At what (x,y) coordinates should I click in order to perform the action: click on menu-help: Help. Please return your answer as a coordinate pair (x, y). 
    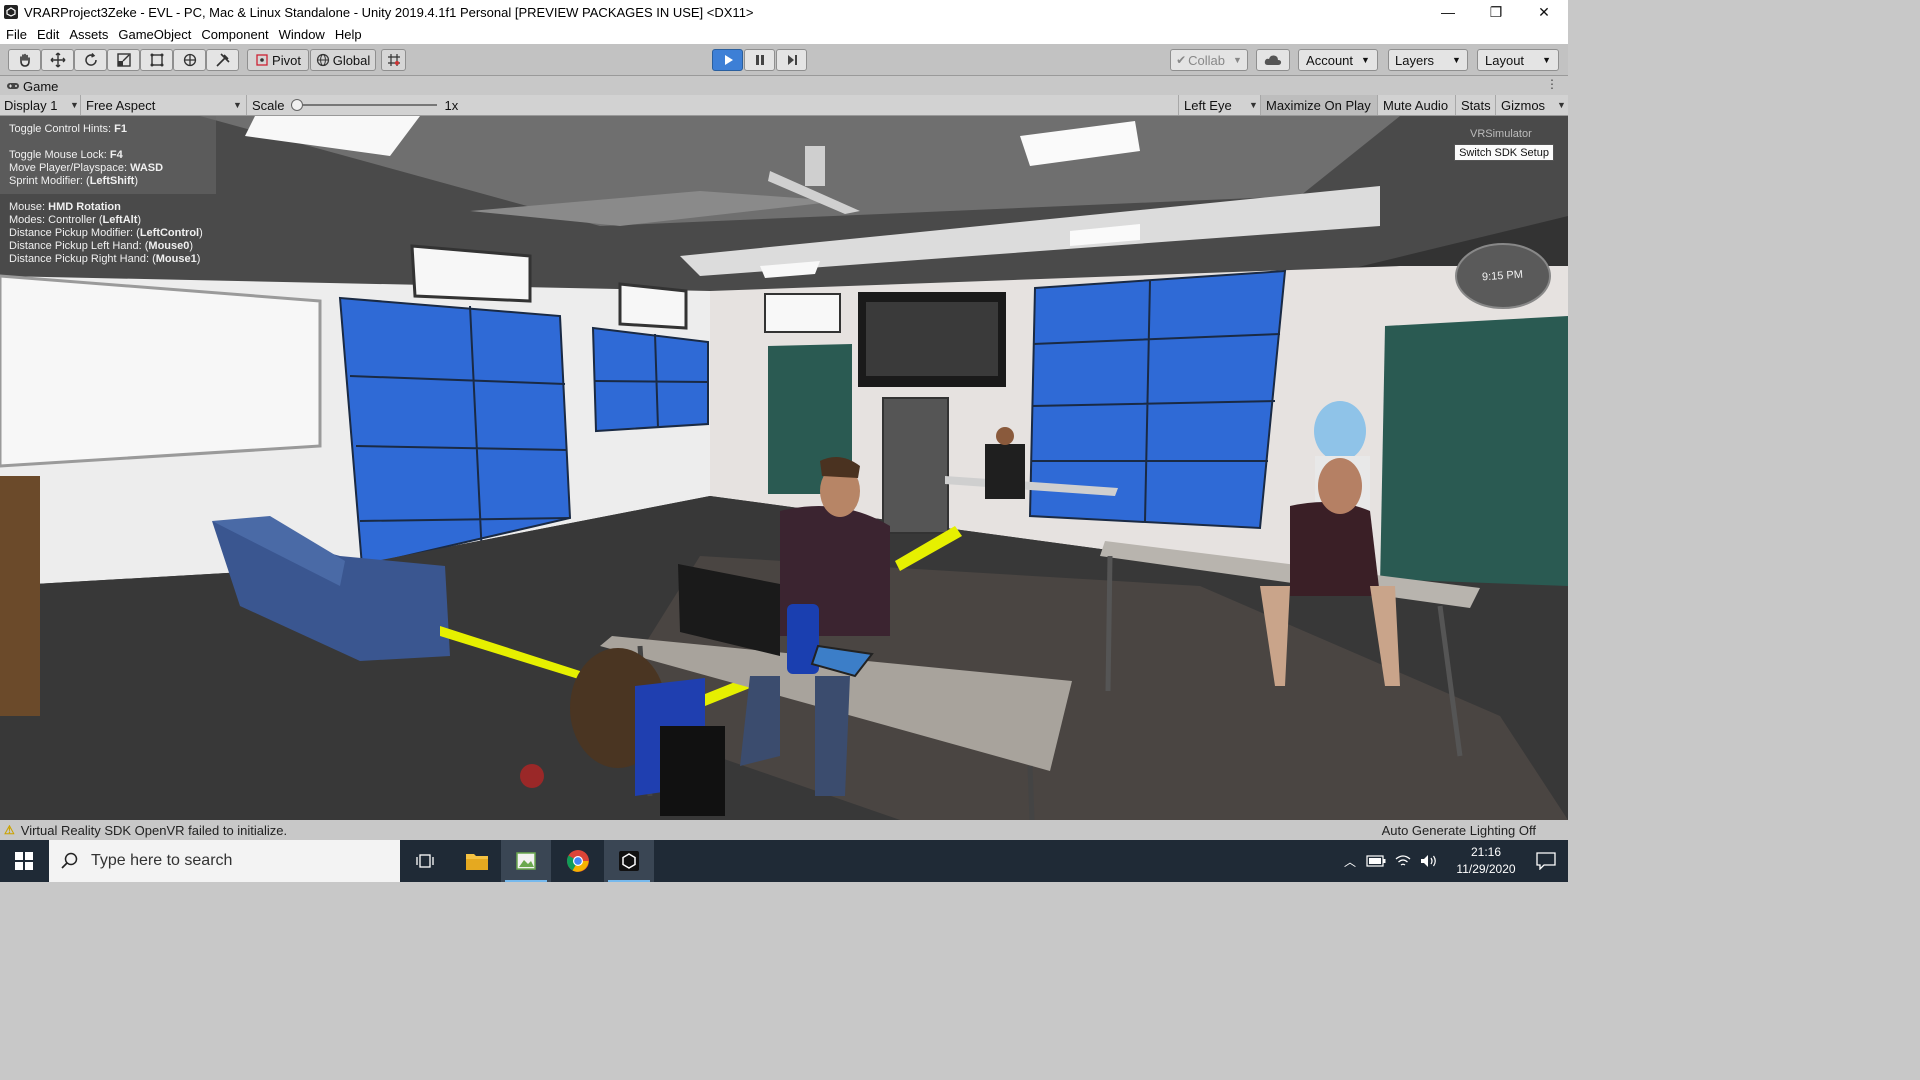
    Looking at the image, I should click on (348, 34).